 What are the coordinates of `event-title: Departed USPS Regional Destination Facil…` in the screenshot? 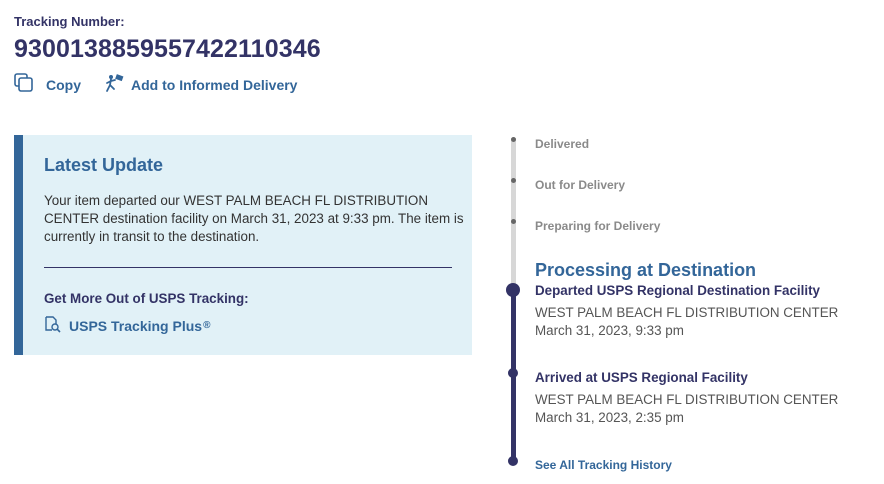 It's located at (677, 290).